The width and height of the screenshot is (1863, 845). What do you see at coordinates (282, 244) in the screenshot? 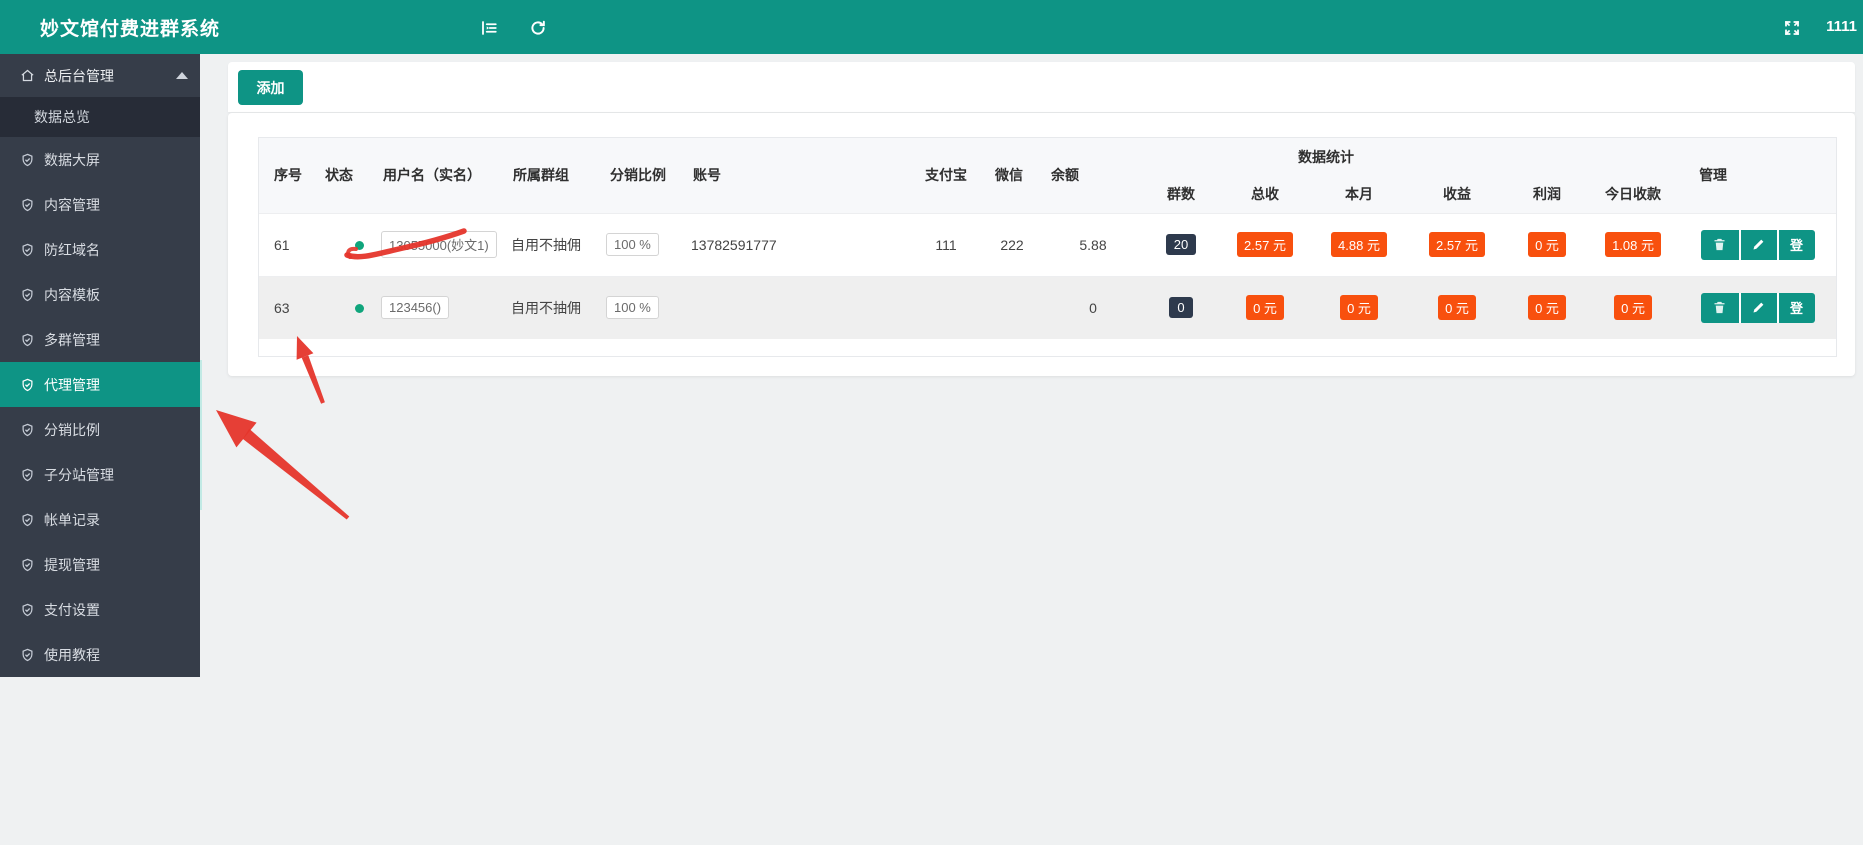
I see `cell-id: 61` at bounding box center [282, 244].